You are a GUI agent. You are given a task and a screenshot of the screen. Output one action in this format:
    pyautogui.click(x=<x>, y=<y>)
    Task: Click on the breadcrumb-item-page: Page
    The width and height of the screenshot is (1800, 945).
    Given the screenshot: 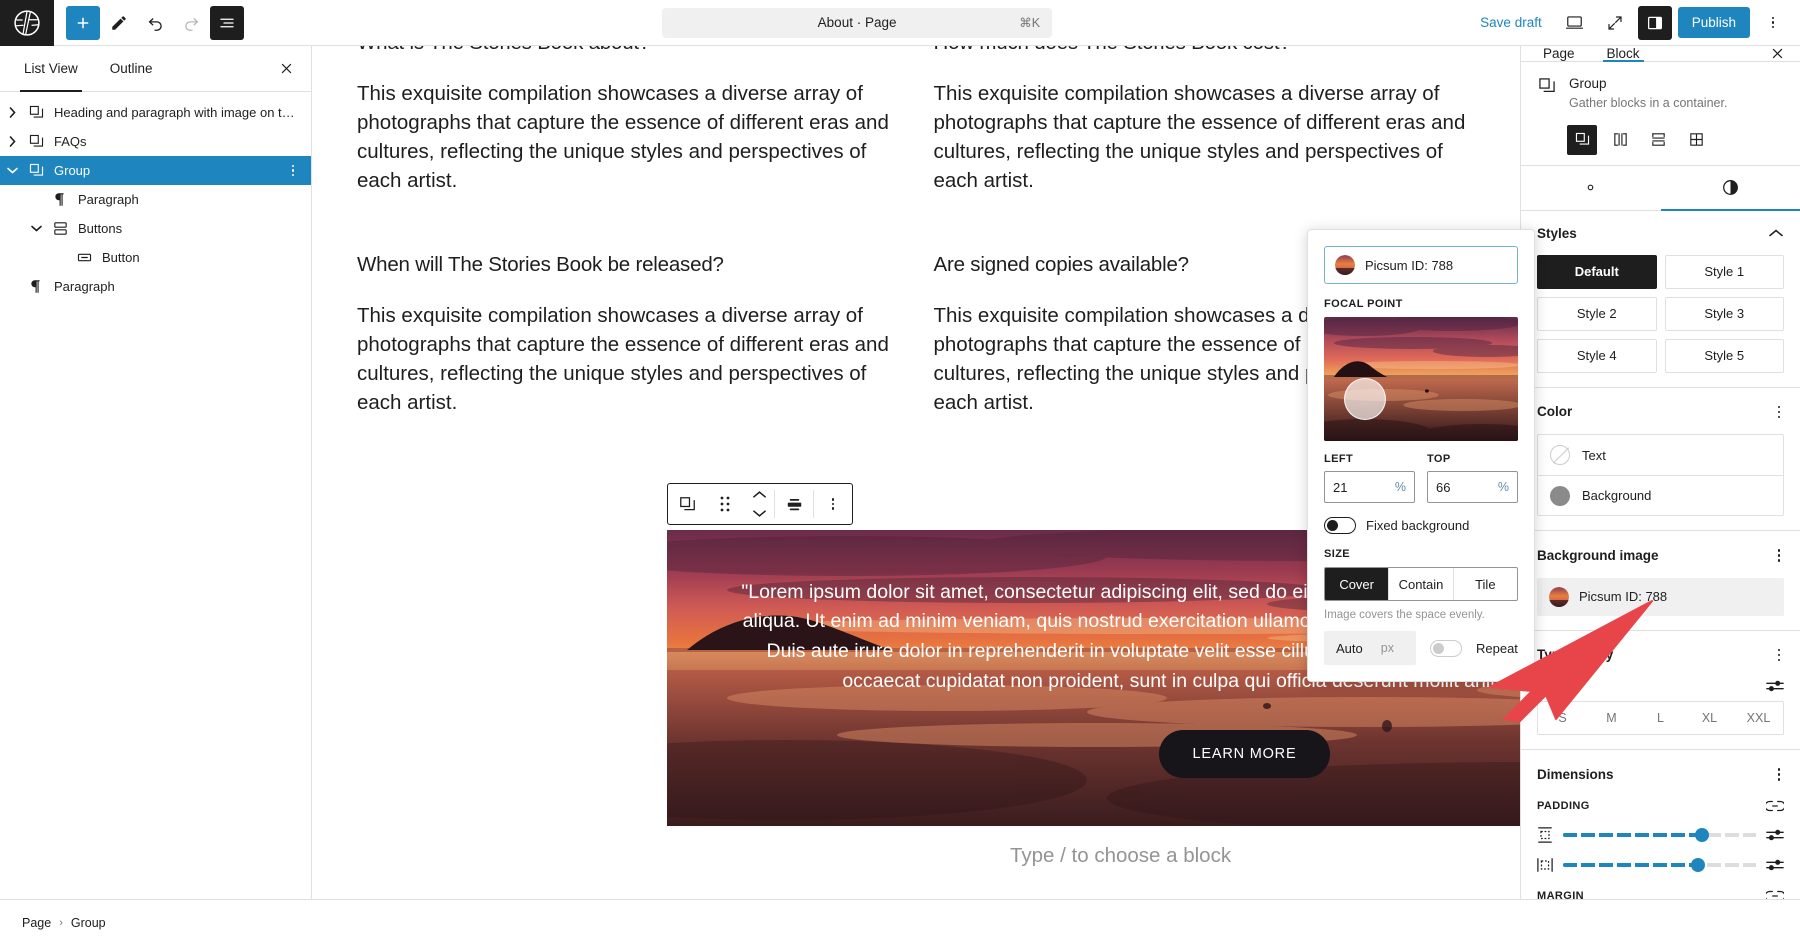 What is the action you would take?
    pyautogui.click(x=36, y=923)
    